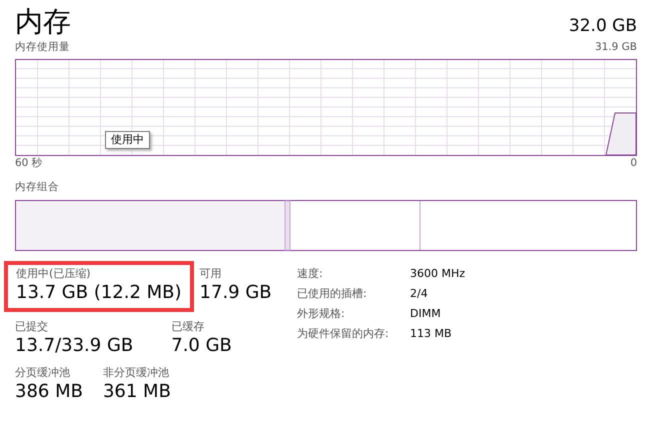  What do you see at coordinates (431, 334) in the screenshot?
I see `detail-value: 113 MB` at bounding box center [431, 334].